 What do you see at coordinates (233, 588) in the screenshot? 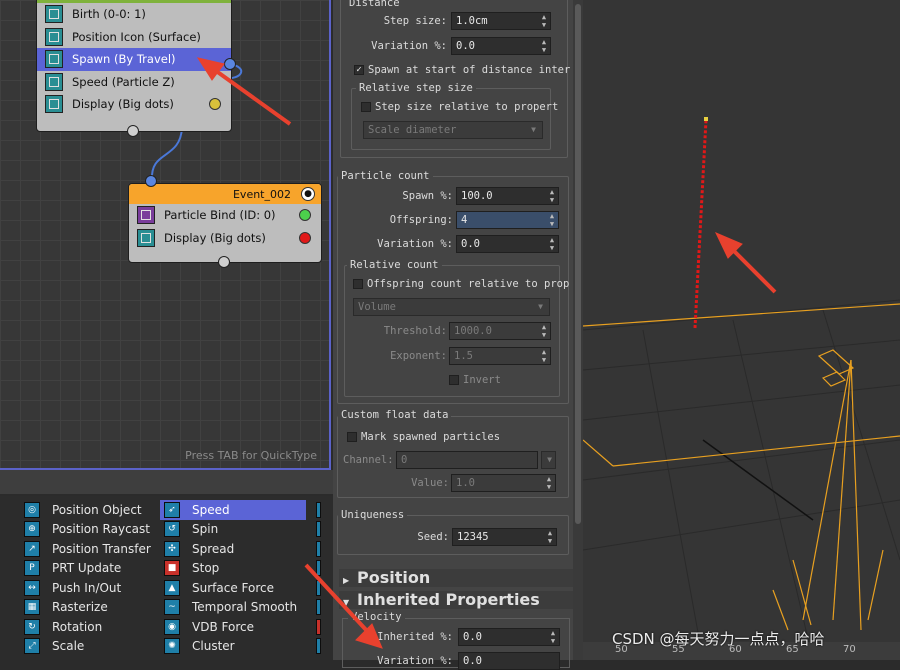
I see `op-surface-force: ▲ Surface Force` at bounding box center [233, 588].